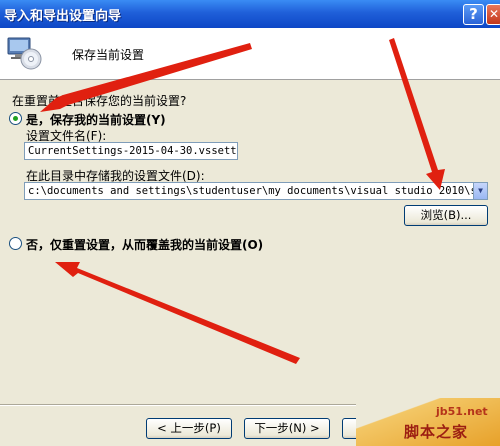  What do you see at coordinates (493, 14) in the screenshot?
I see `close-button: ✕` at bounding box center [493, 14].